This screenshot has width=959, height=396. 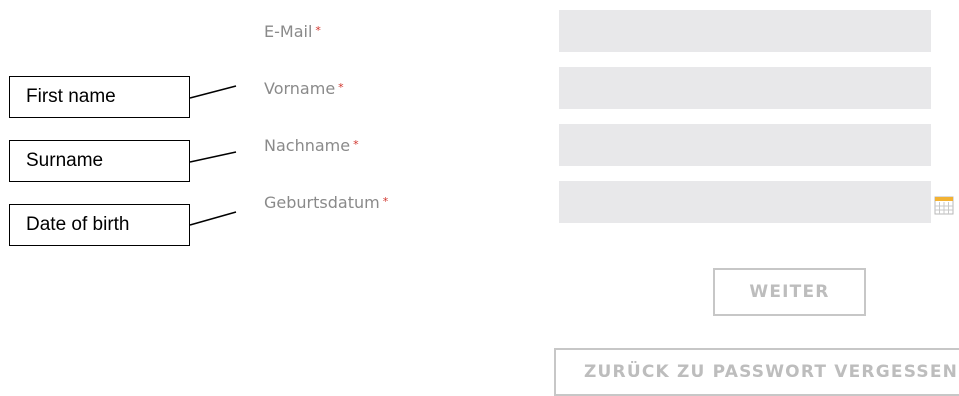 I want to click on email-label-text: E-Mail, so click(x=288, y=31).